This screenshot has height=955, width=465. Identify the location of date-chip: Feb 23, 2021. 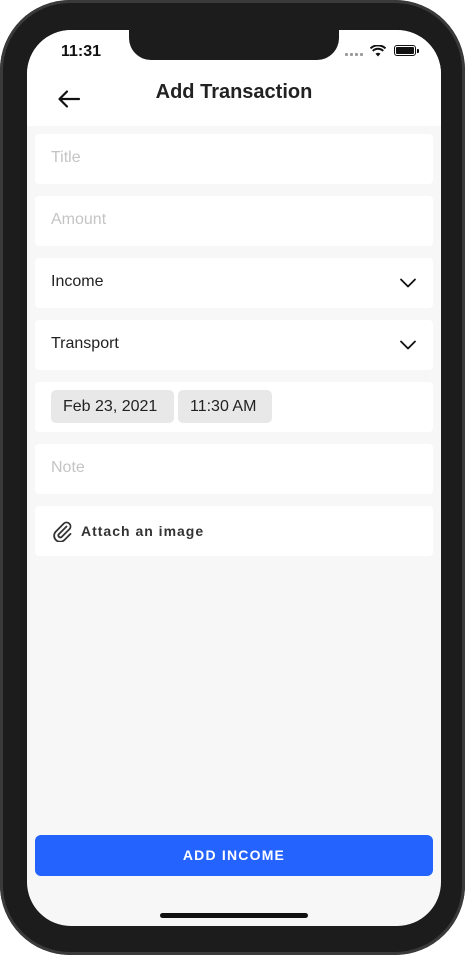
(112, 406).